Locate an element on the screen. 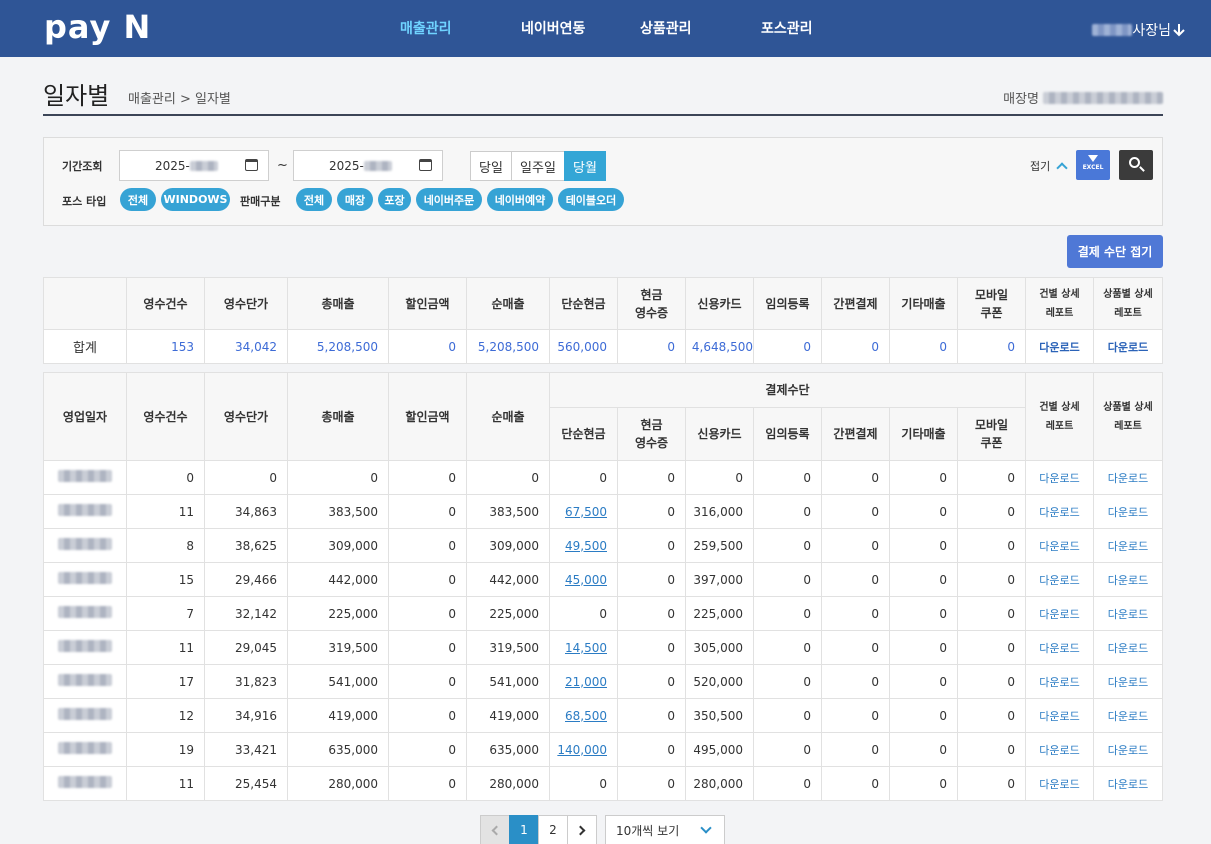  search-button is located at coordinates (1136, 165).